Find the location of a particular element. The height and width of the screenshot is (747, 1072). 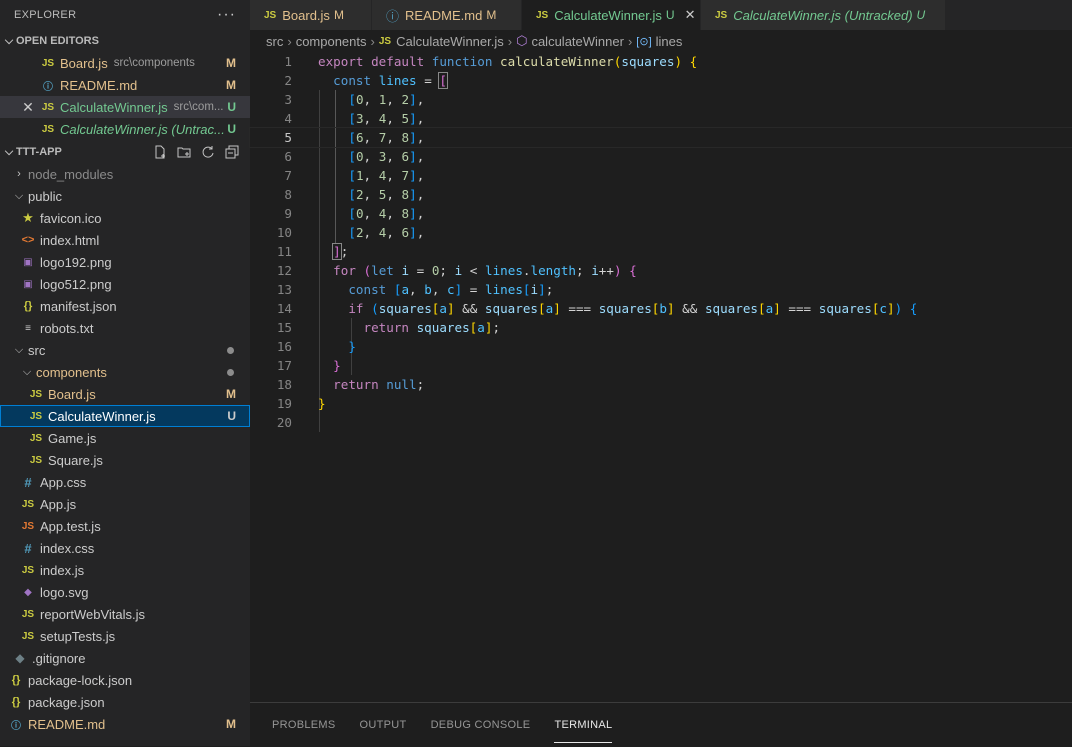

code-line: 13 const [a, b, c] = lines[i]; is located at coordinates (661, 289).